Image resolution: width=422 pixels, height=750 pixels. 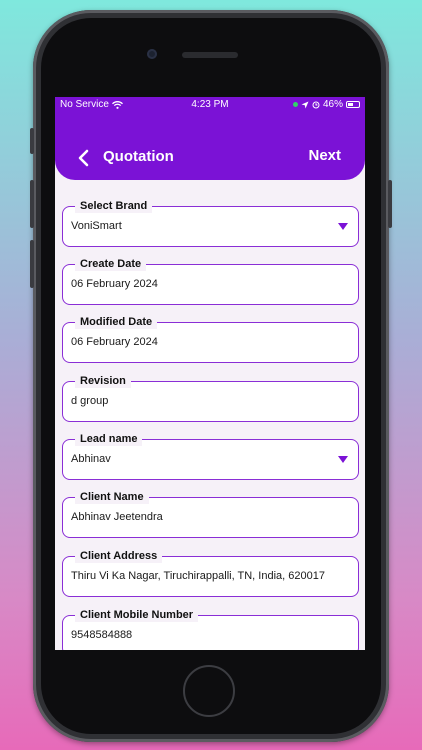 What do you see at coordinates (32, 264) in the screenshot?
I see `phone-volume-down` at bounding box center [32, 264].